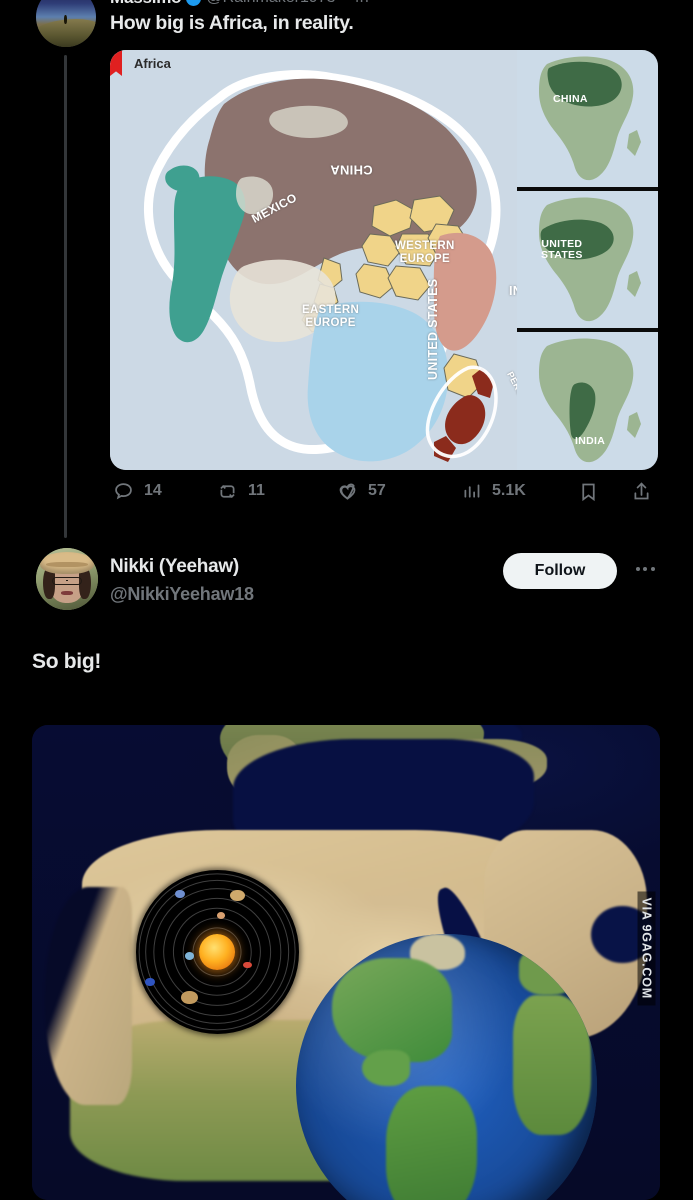 This screenshot has height=1200, width=693. Describe the element at coordinates (232, 23) in the screenshot. I see `tweet-1-text: How big is Africa, in reality.` at that location.